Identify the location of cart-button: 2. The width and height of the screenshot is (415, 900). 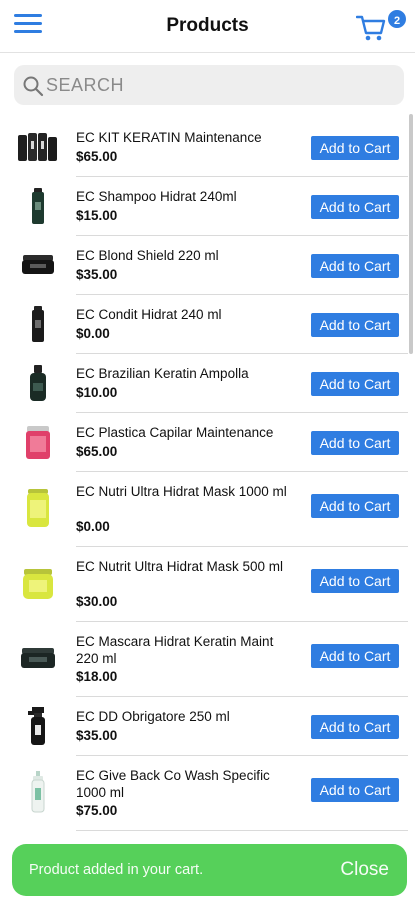
(382, 27).